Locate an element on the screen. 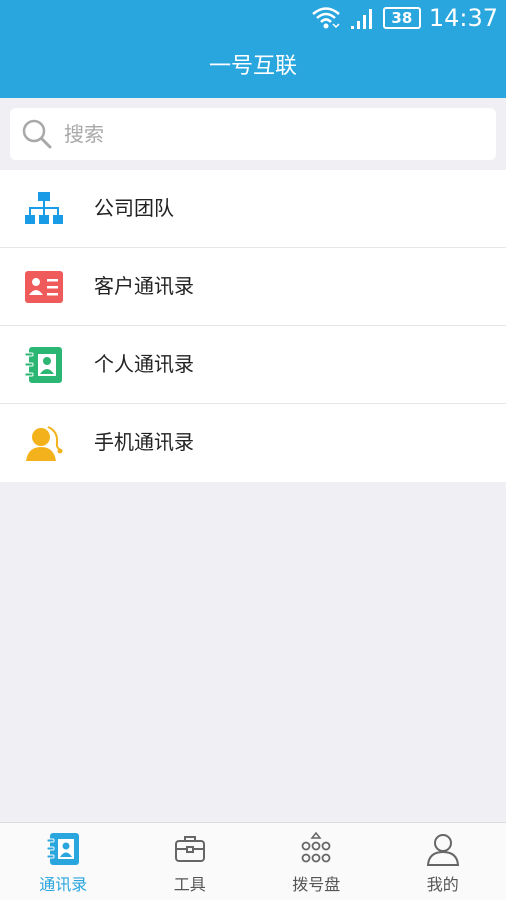  bottom-tab-bar: 通讯录 工具 拨号盘 我的 is located at coordinates (253, 861).